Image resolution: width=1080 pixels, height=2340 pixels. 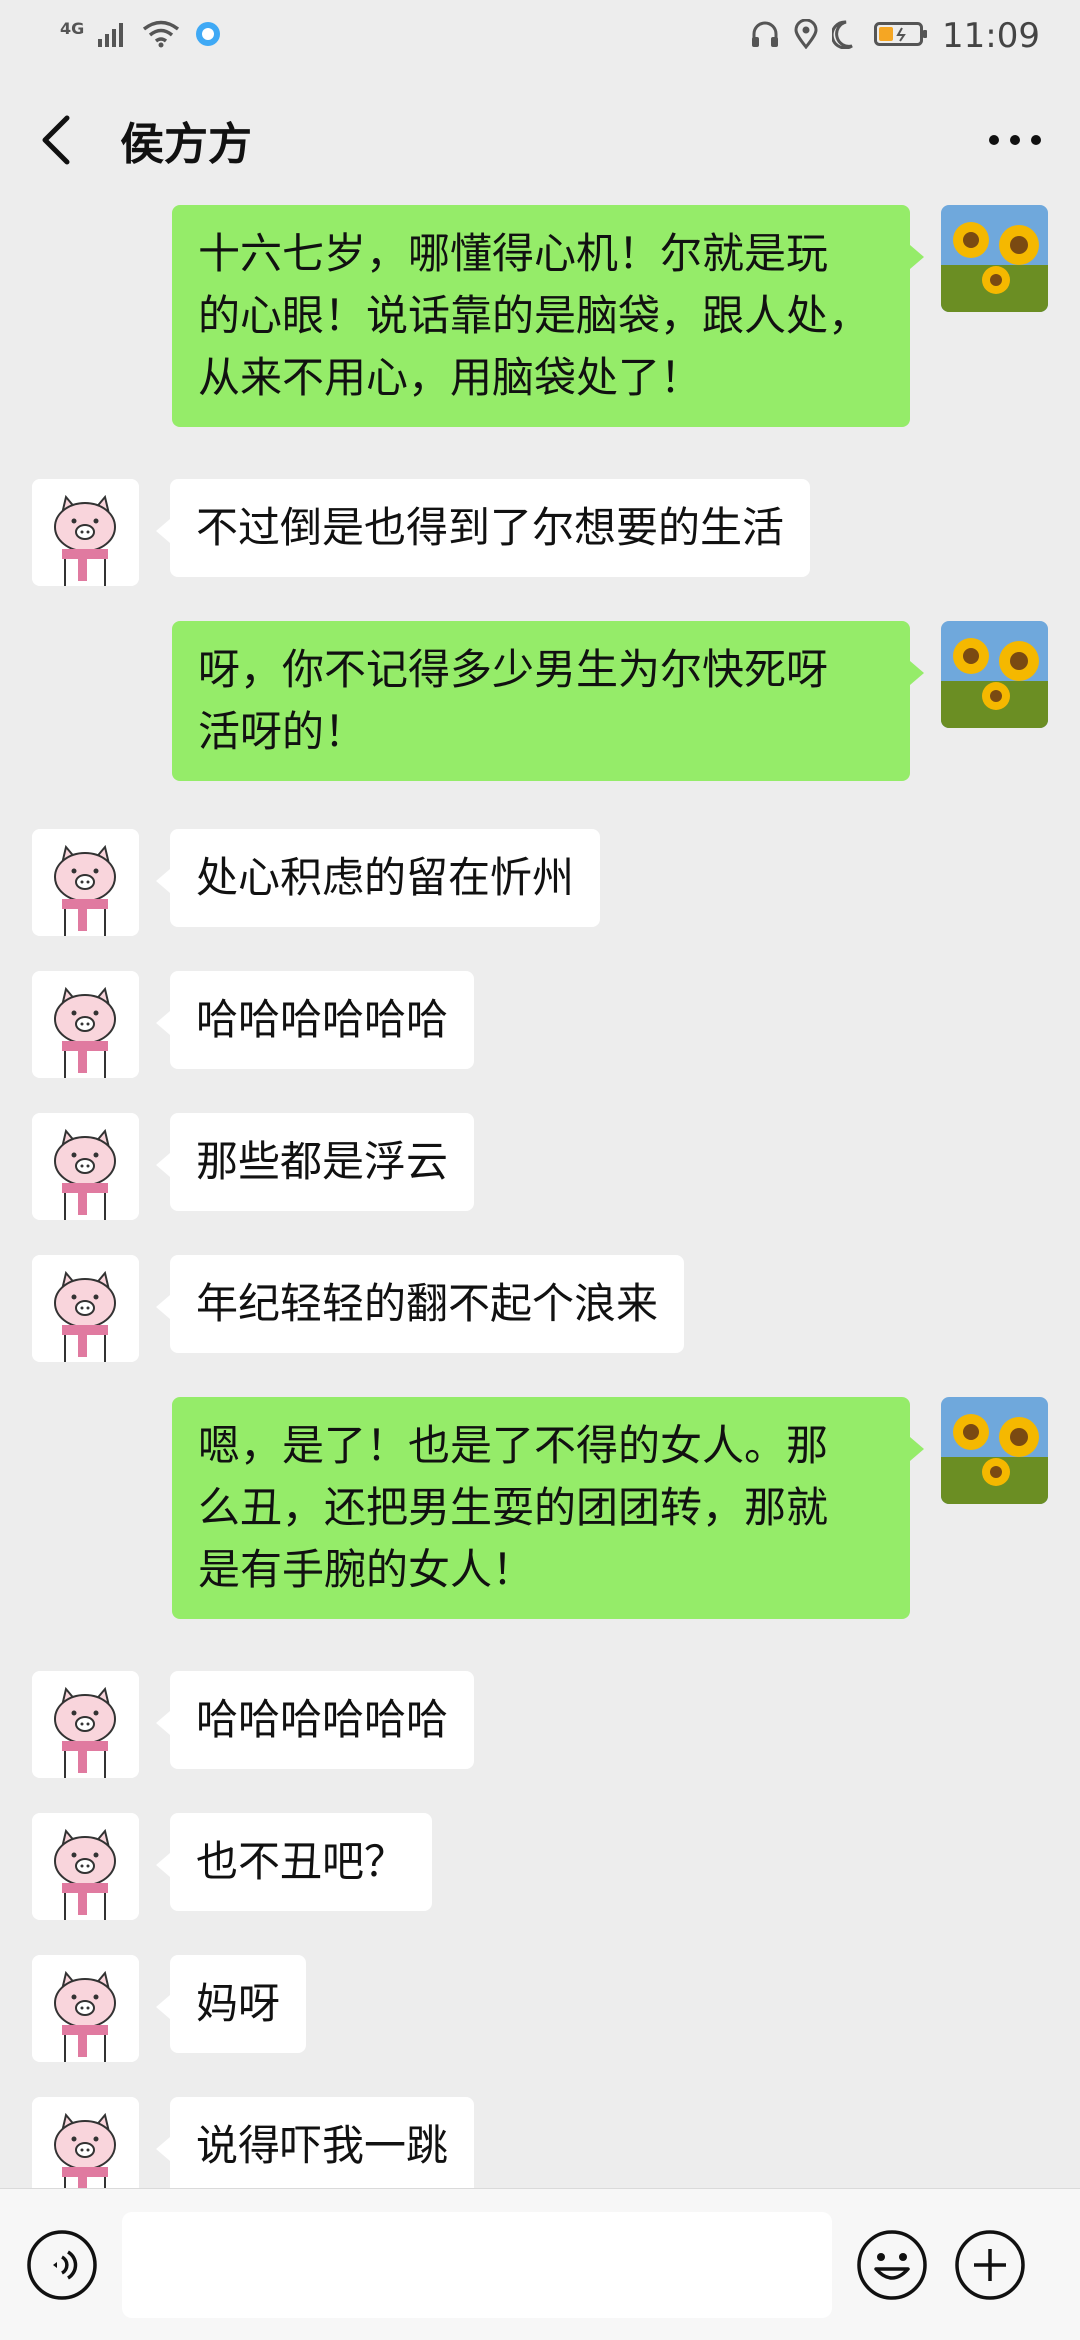 I want to click on plus-button, so click(x=990, y=2265).